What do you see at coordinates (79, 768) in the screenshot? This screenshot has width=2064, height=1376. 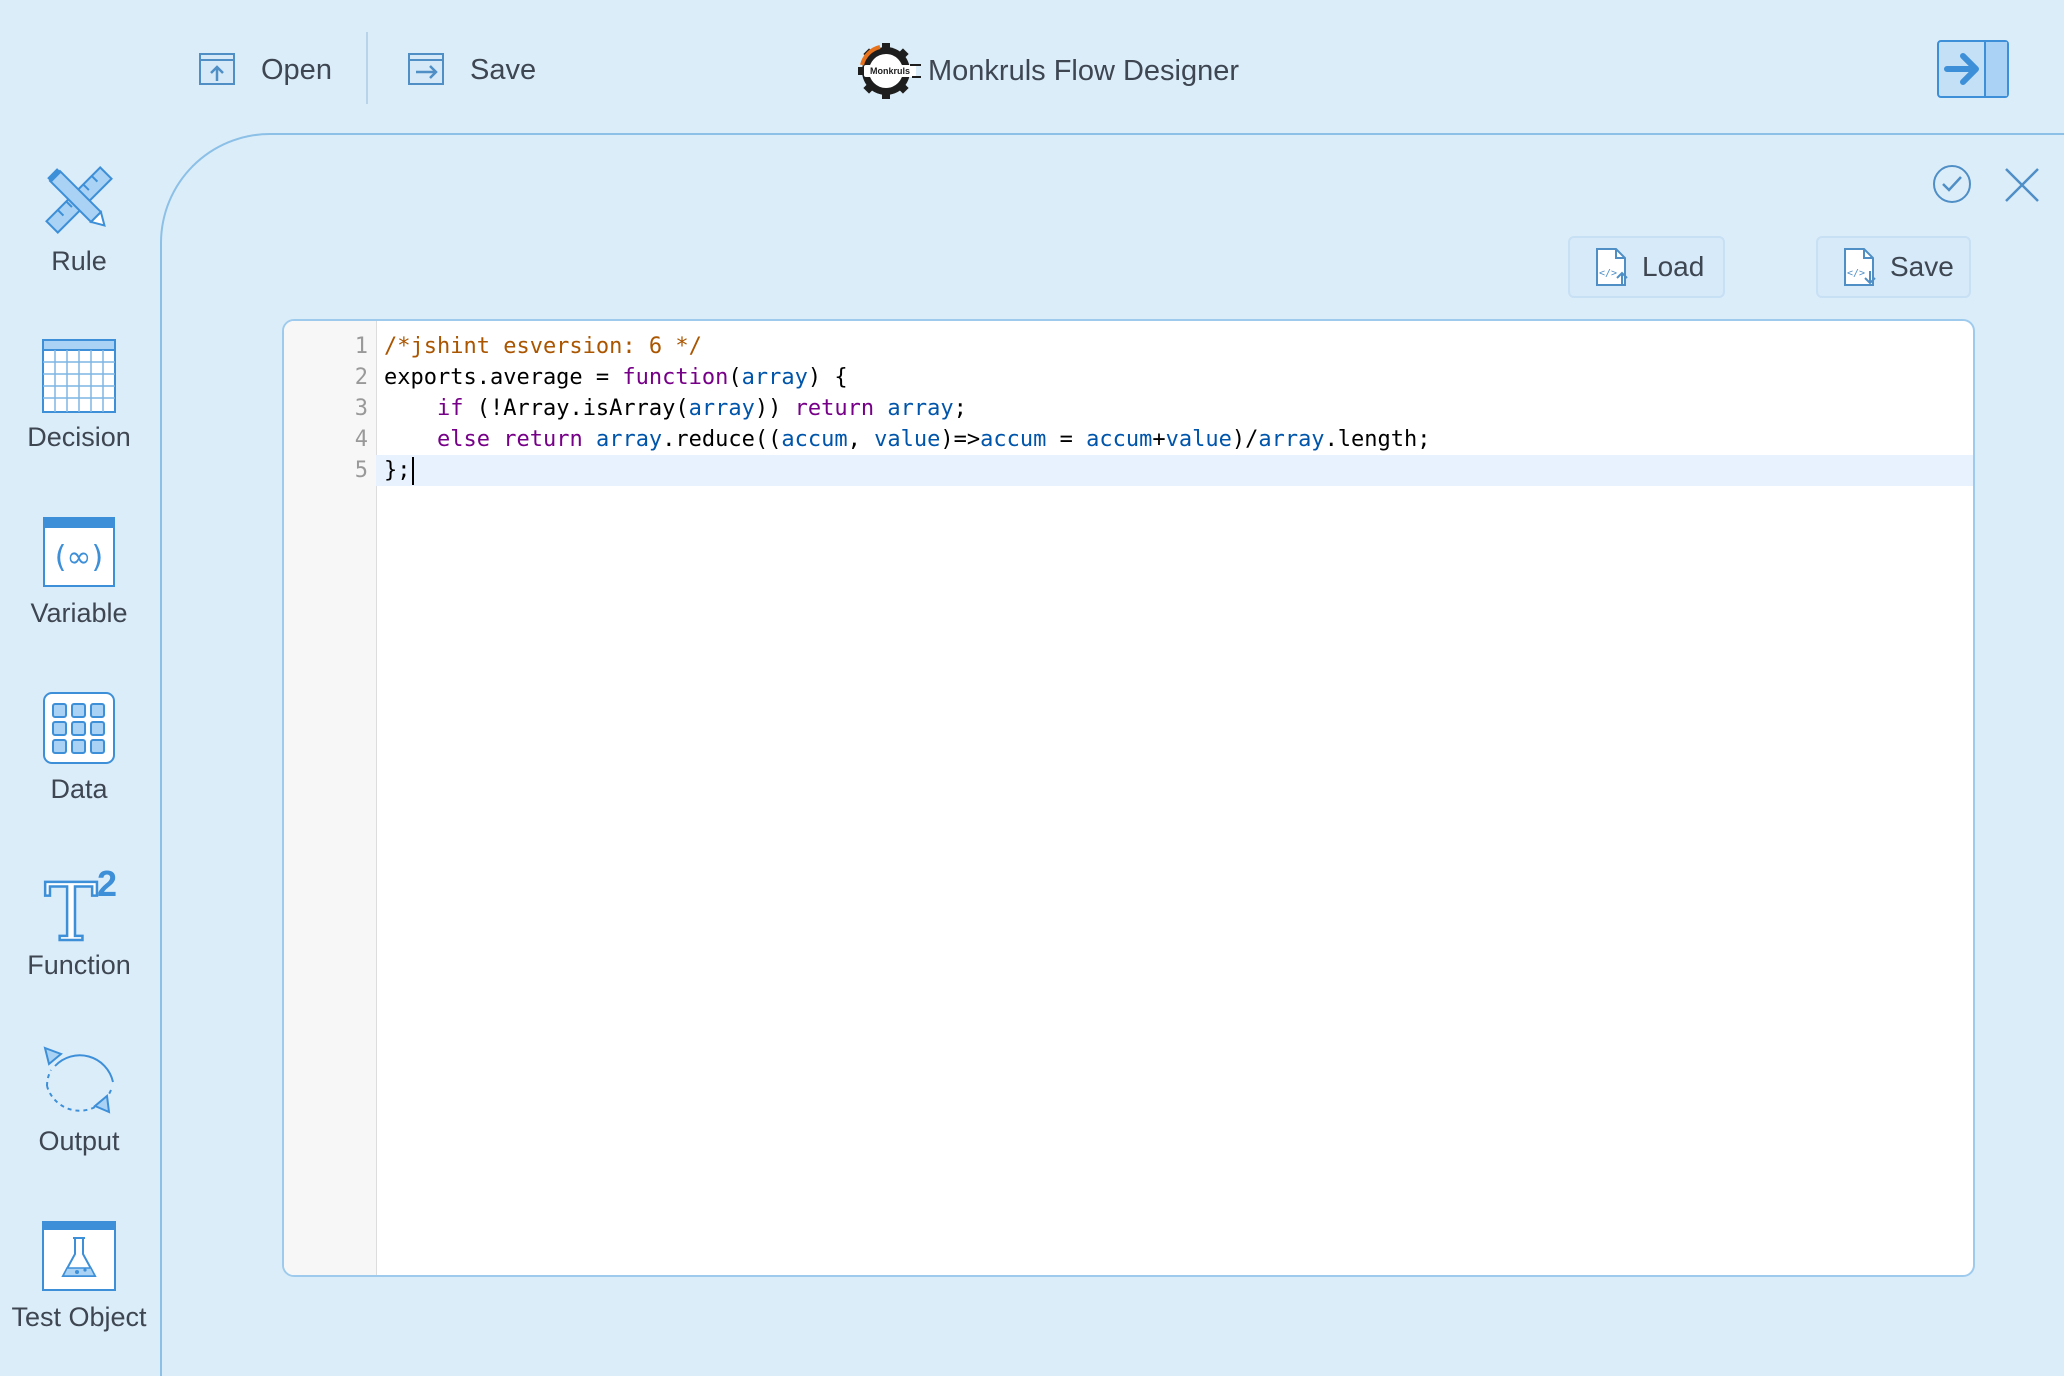 I see `tool-data: Data` at bounding box center [79, 768].